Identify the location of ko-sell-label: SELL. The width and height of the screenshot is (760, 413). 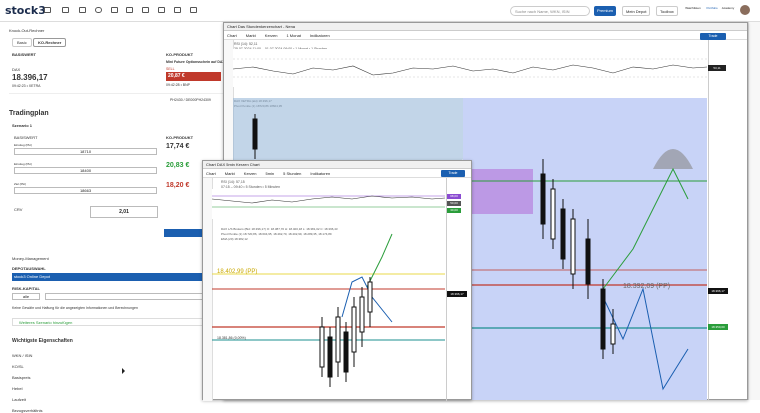
(170, 69).